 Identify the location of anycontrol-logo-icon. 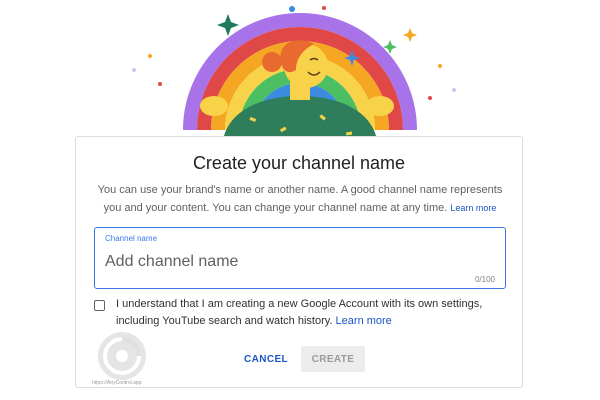
(122, 356).